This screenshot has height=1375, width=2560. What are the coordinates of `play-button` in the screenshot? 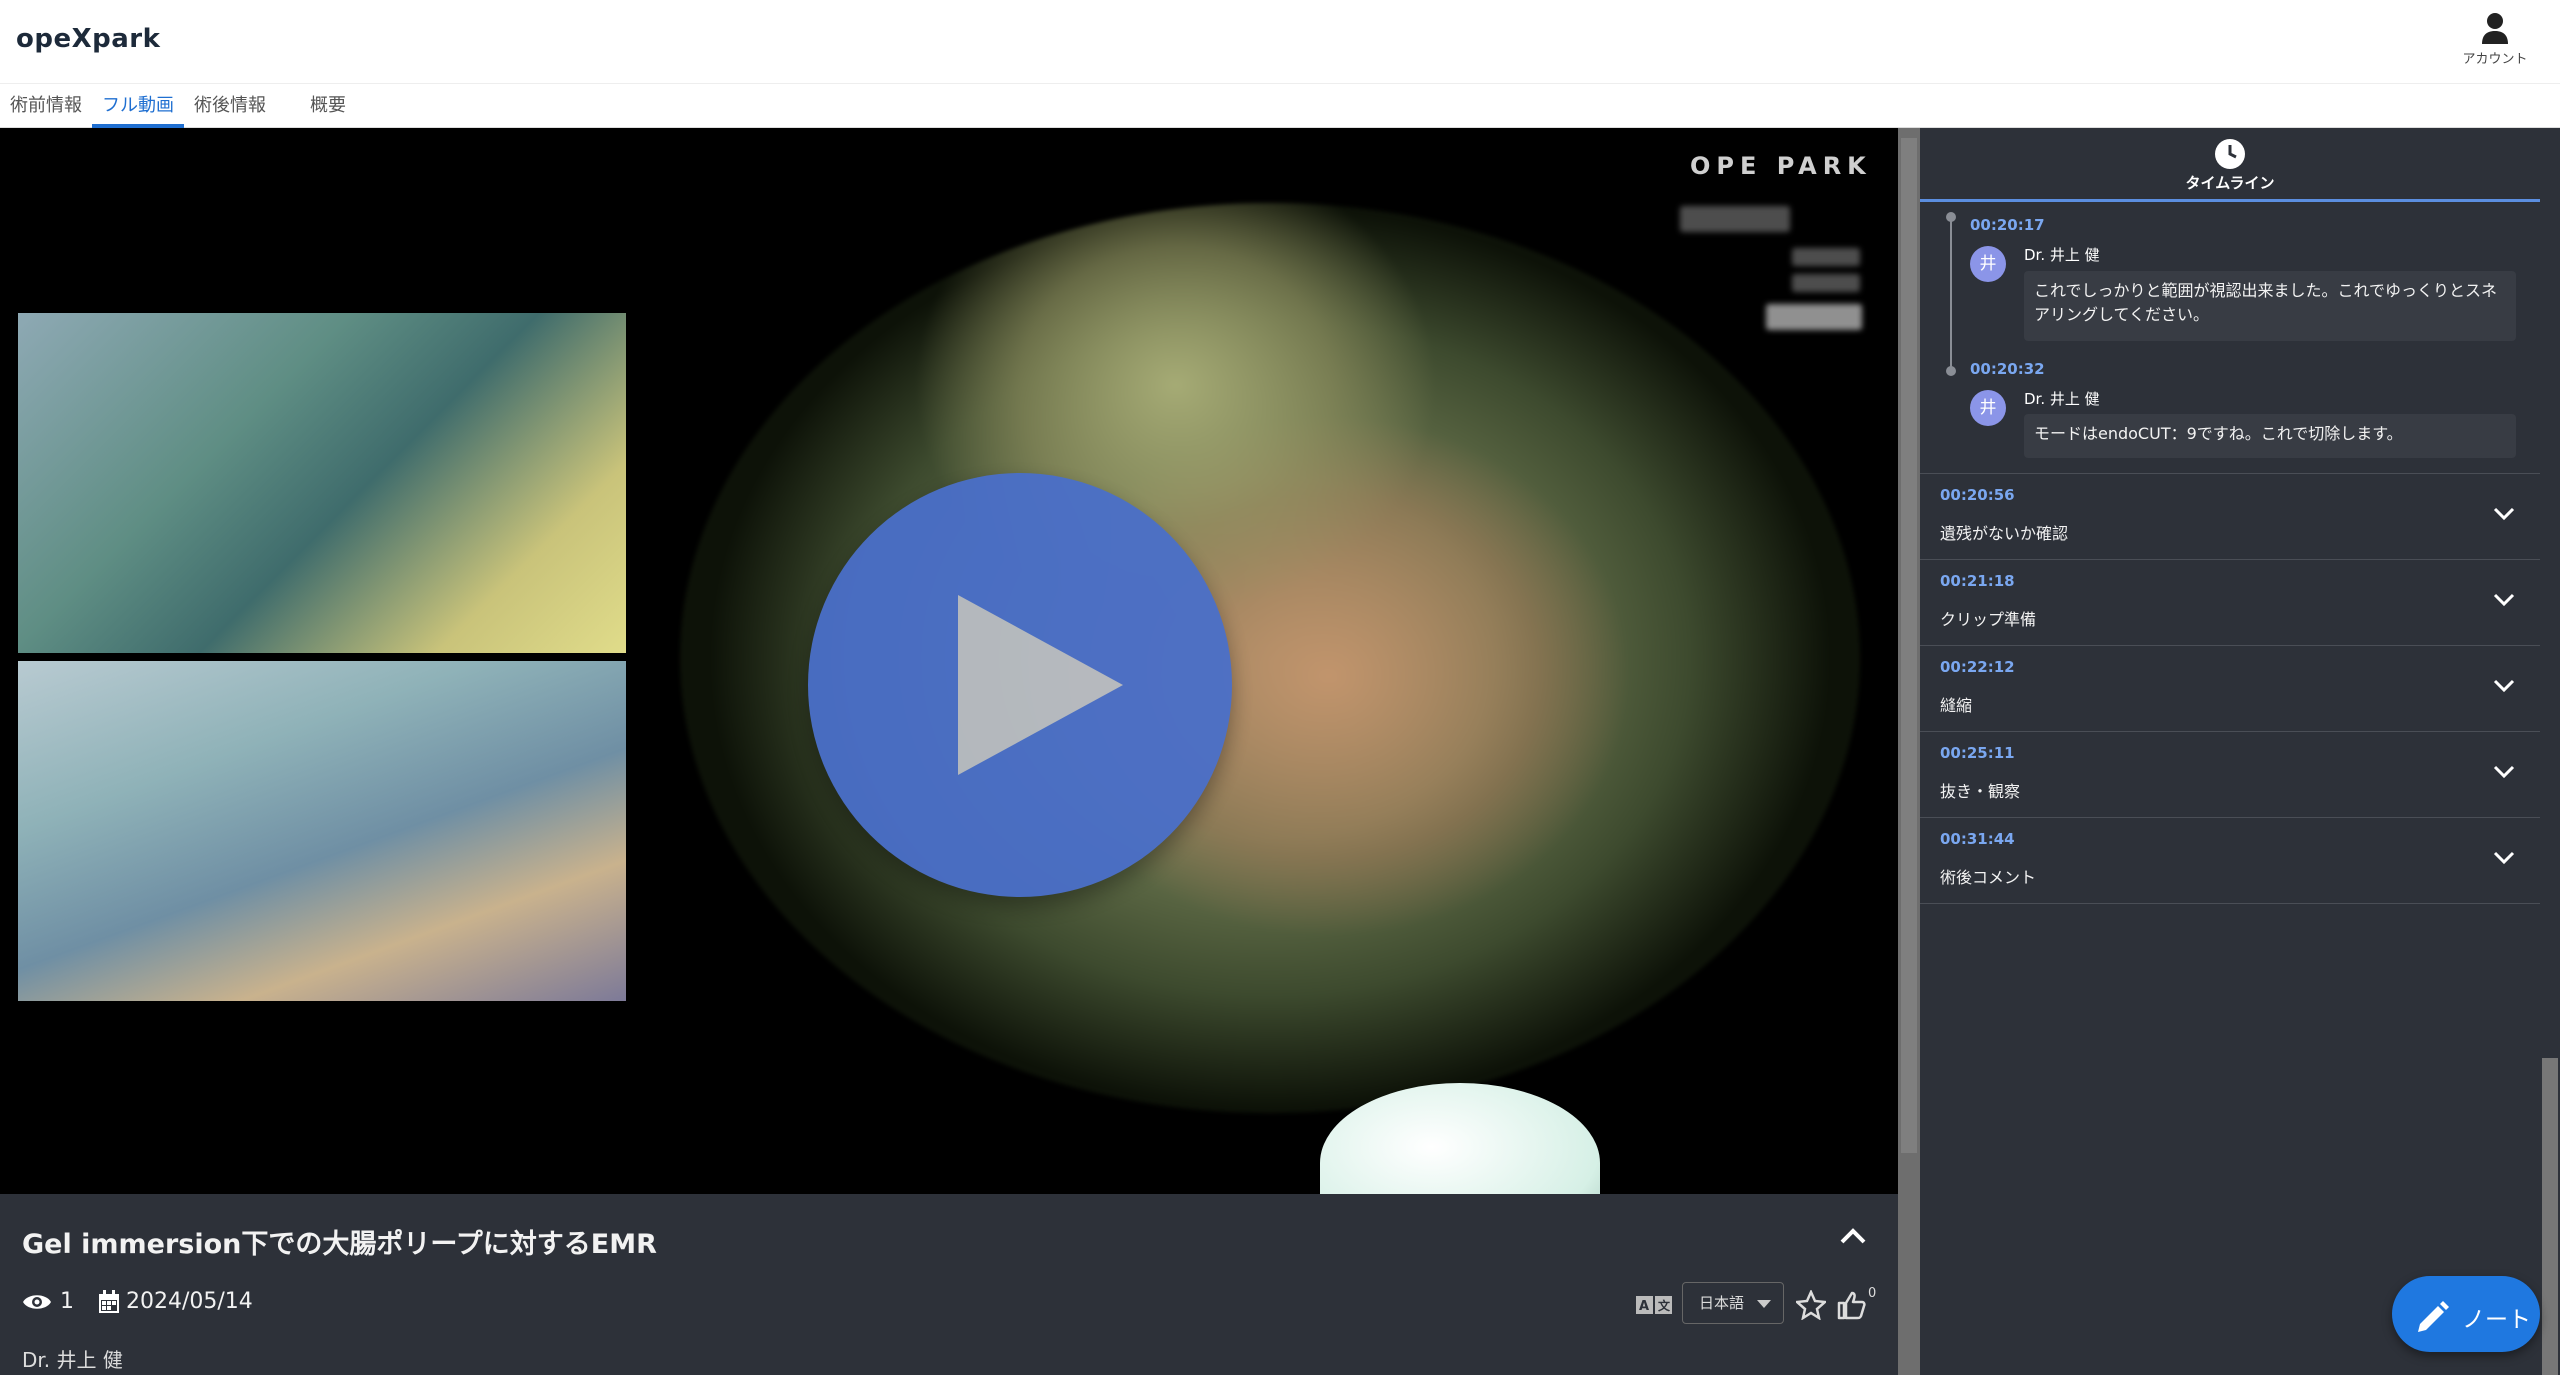 It's located at (1020, 685).